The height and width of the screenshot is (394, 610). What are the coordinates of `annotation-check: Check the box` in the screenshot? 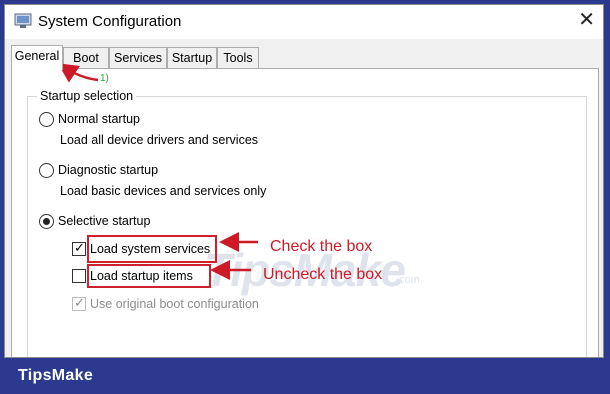 It's located at (321, 246).